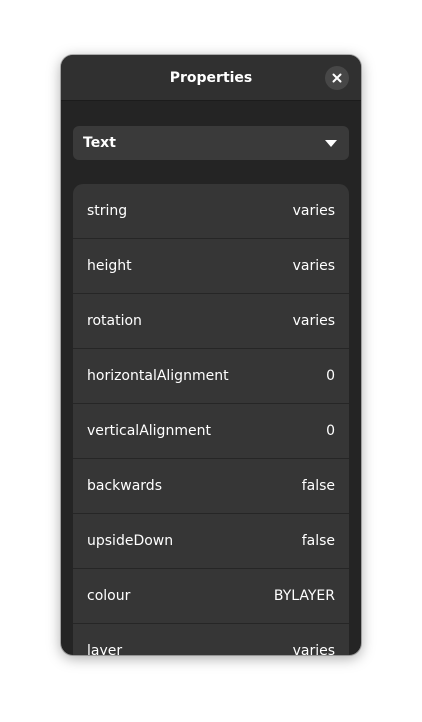 The height and width of the screenshot is (722, 422). Describe the element at coordinates (105, 649) in the screenshot. I see `property-key: layer` at that location.